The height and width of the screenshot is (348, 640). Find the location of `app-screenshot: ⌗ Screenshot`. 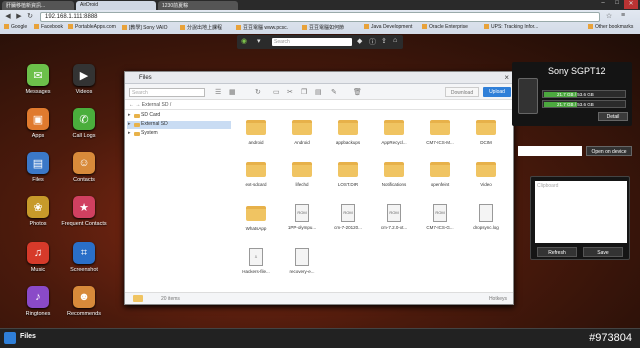

app-screenshot: ⌗ Screenshot is located at coordinates (84, 267).